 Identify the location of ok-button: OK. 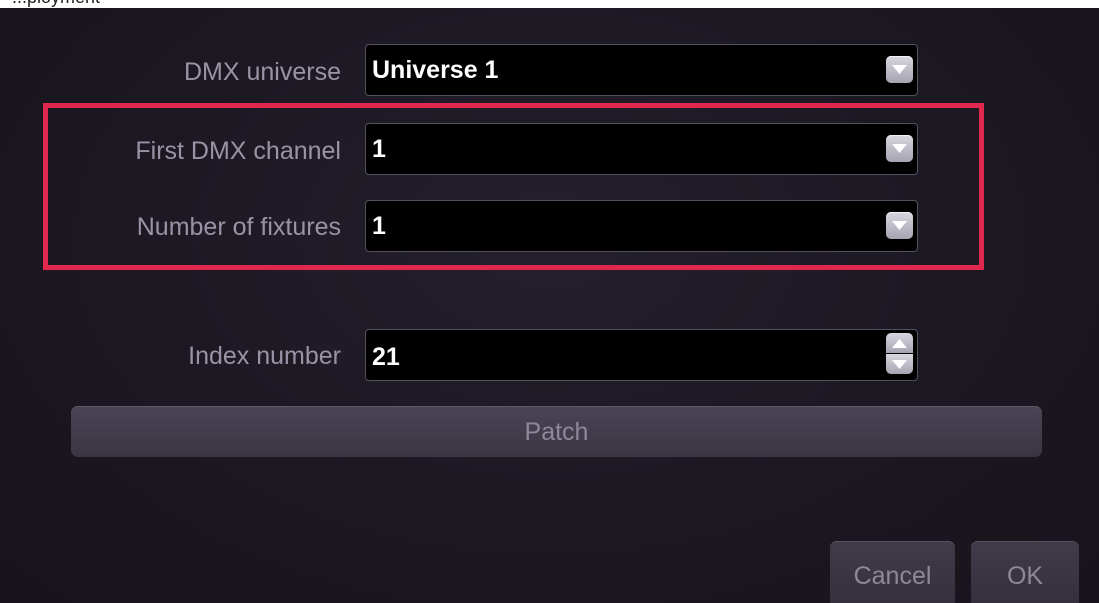
(1025, 572).